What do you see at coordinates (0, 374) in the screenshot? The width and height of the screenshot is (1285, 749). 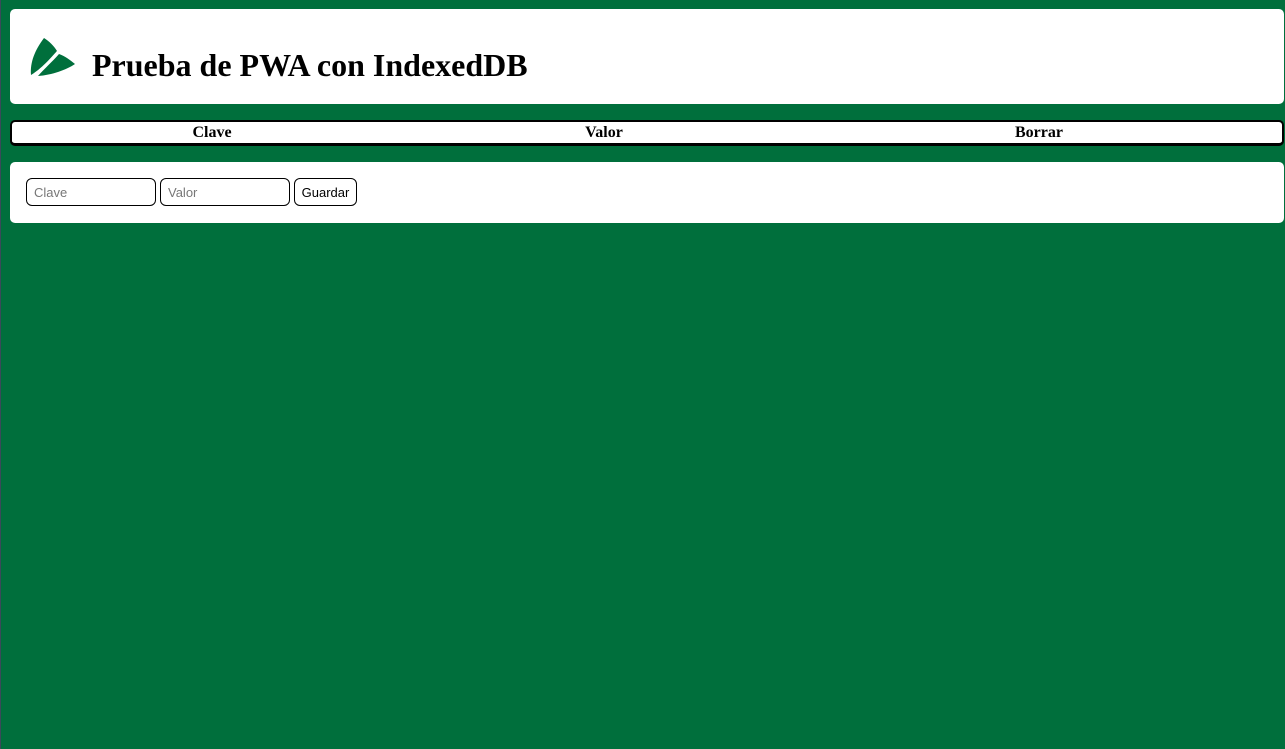 I see `window-left-edge` at bounding box center [0, 374].